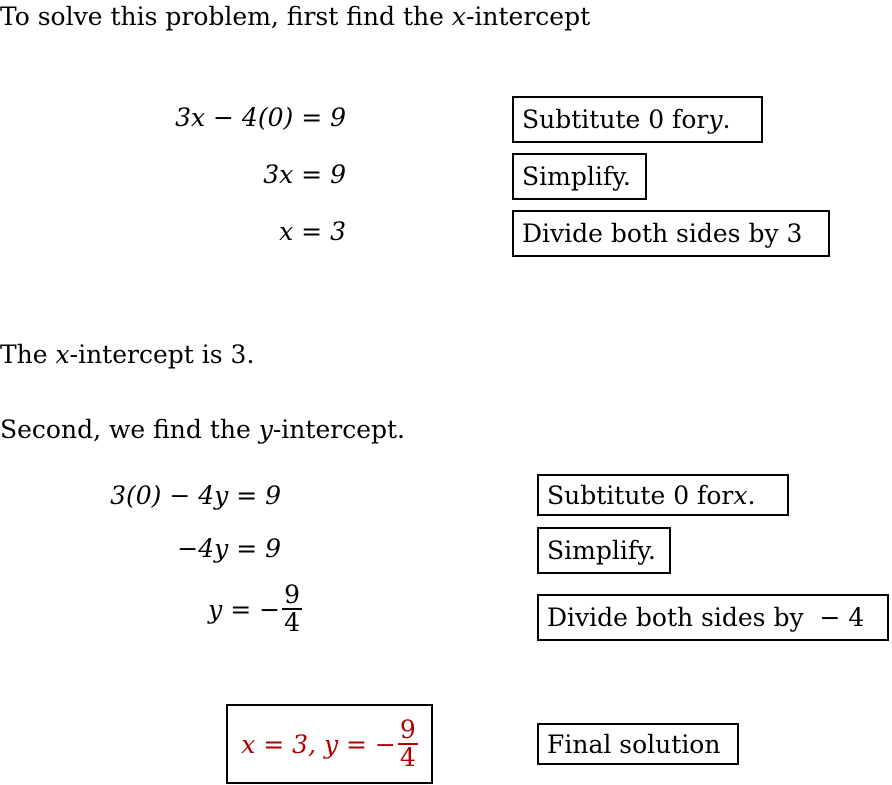  What do you see at coordinates (28, 354) in the screenshot?
I see `result-text: The` at bounding box center [28, 354].